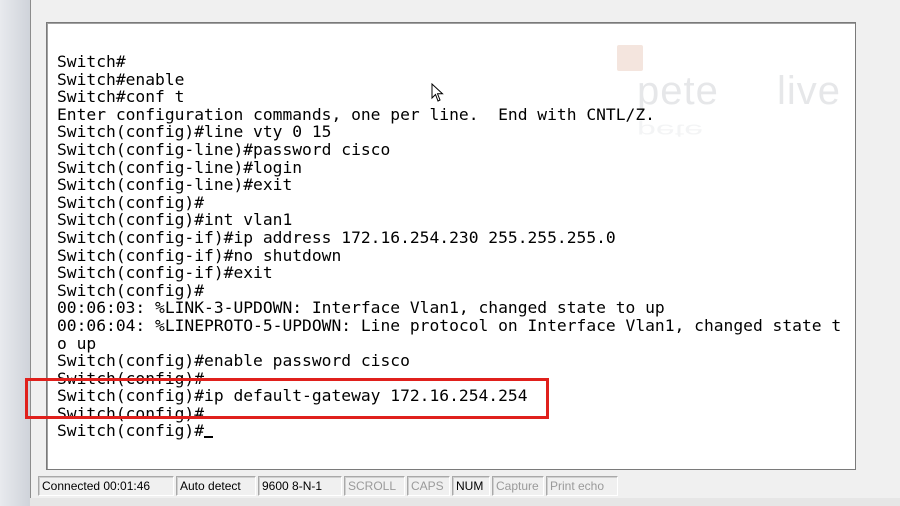  Describe the element at coordinates (194, 132) in the screenshot. I see `terminal-line: Switch(config)#line vty 0 15` at that location.